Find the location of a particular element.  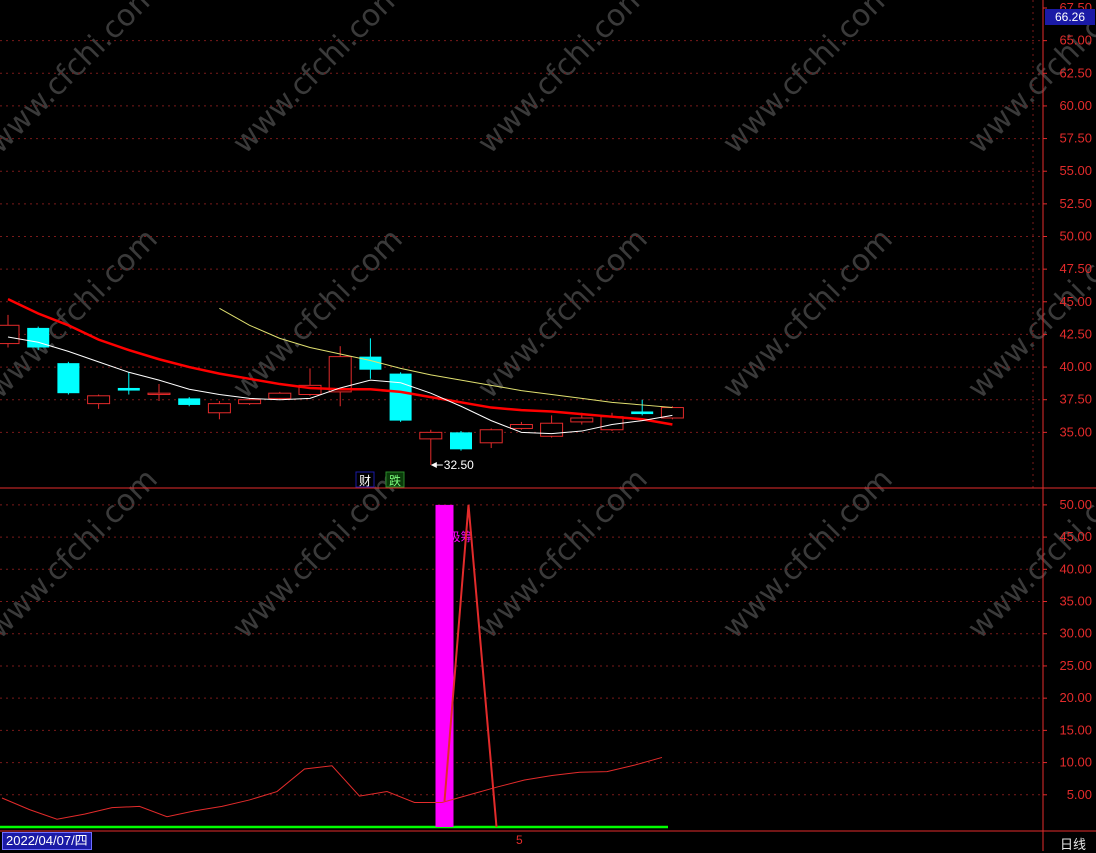

price-tick-label: 37.50 is located at coordinates (1075, 399).